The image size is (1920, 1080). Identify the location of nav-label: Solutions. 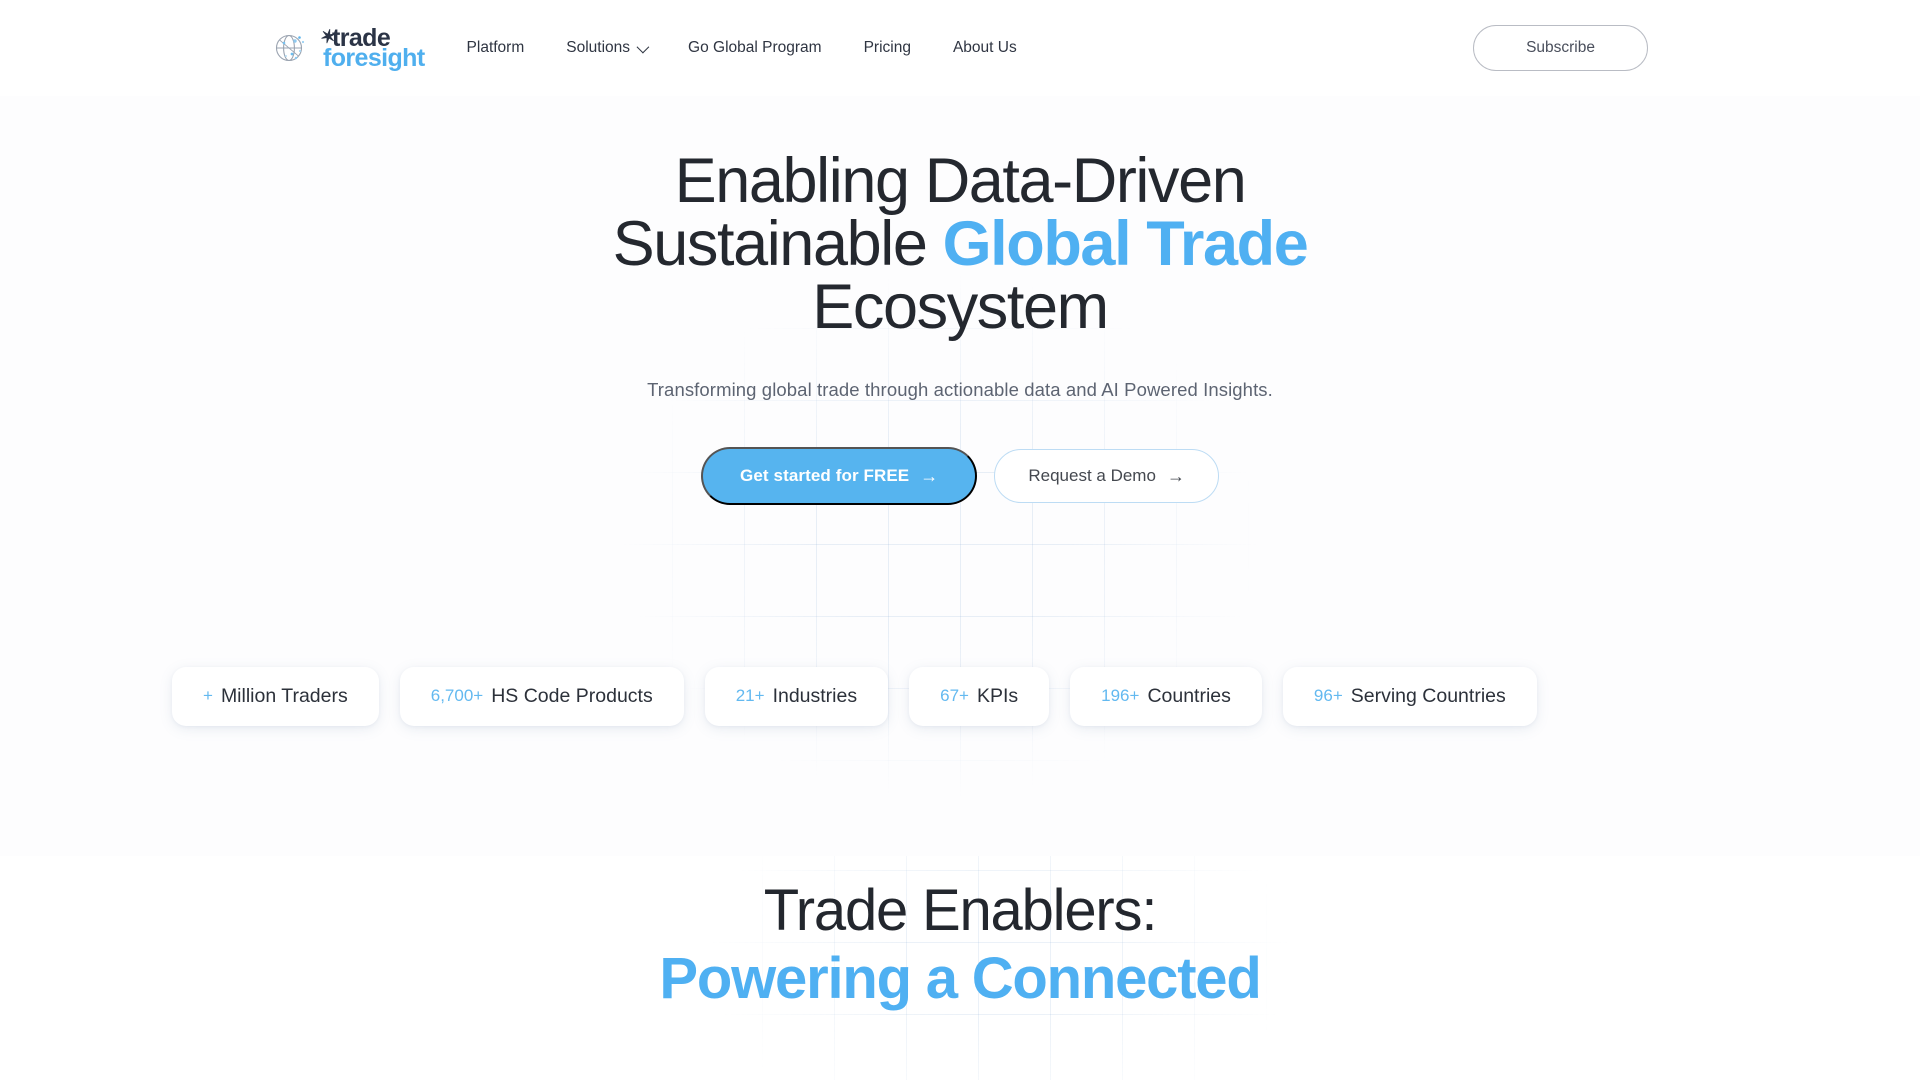
(598, 47).